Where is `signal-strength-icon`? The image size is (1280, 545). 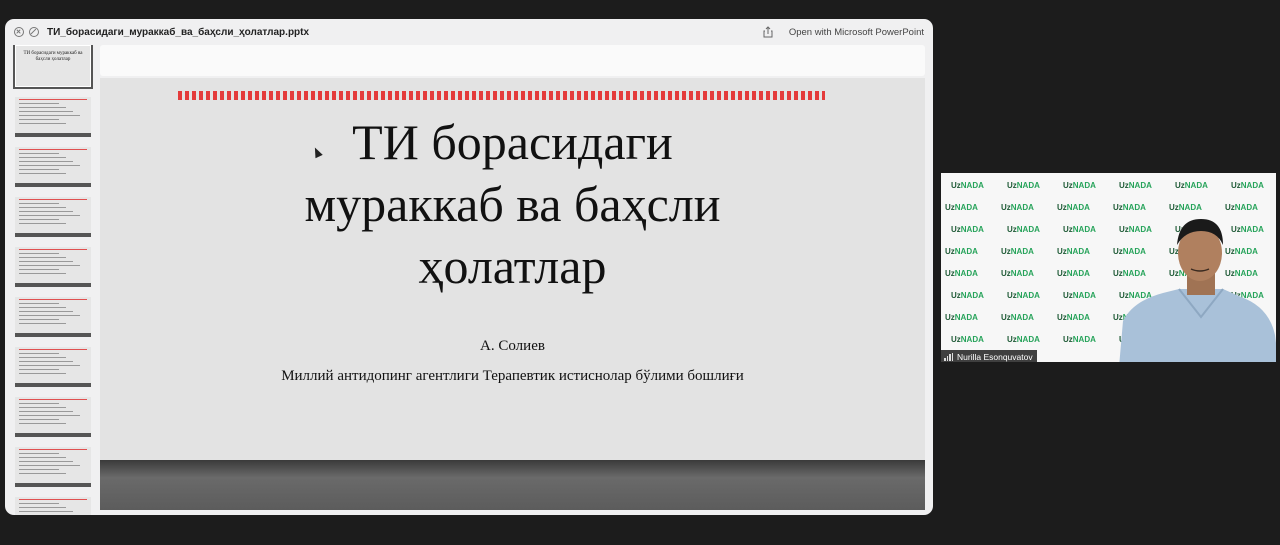 signal-strength-icon is located at coordinates (949, 356).